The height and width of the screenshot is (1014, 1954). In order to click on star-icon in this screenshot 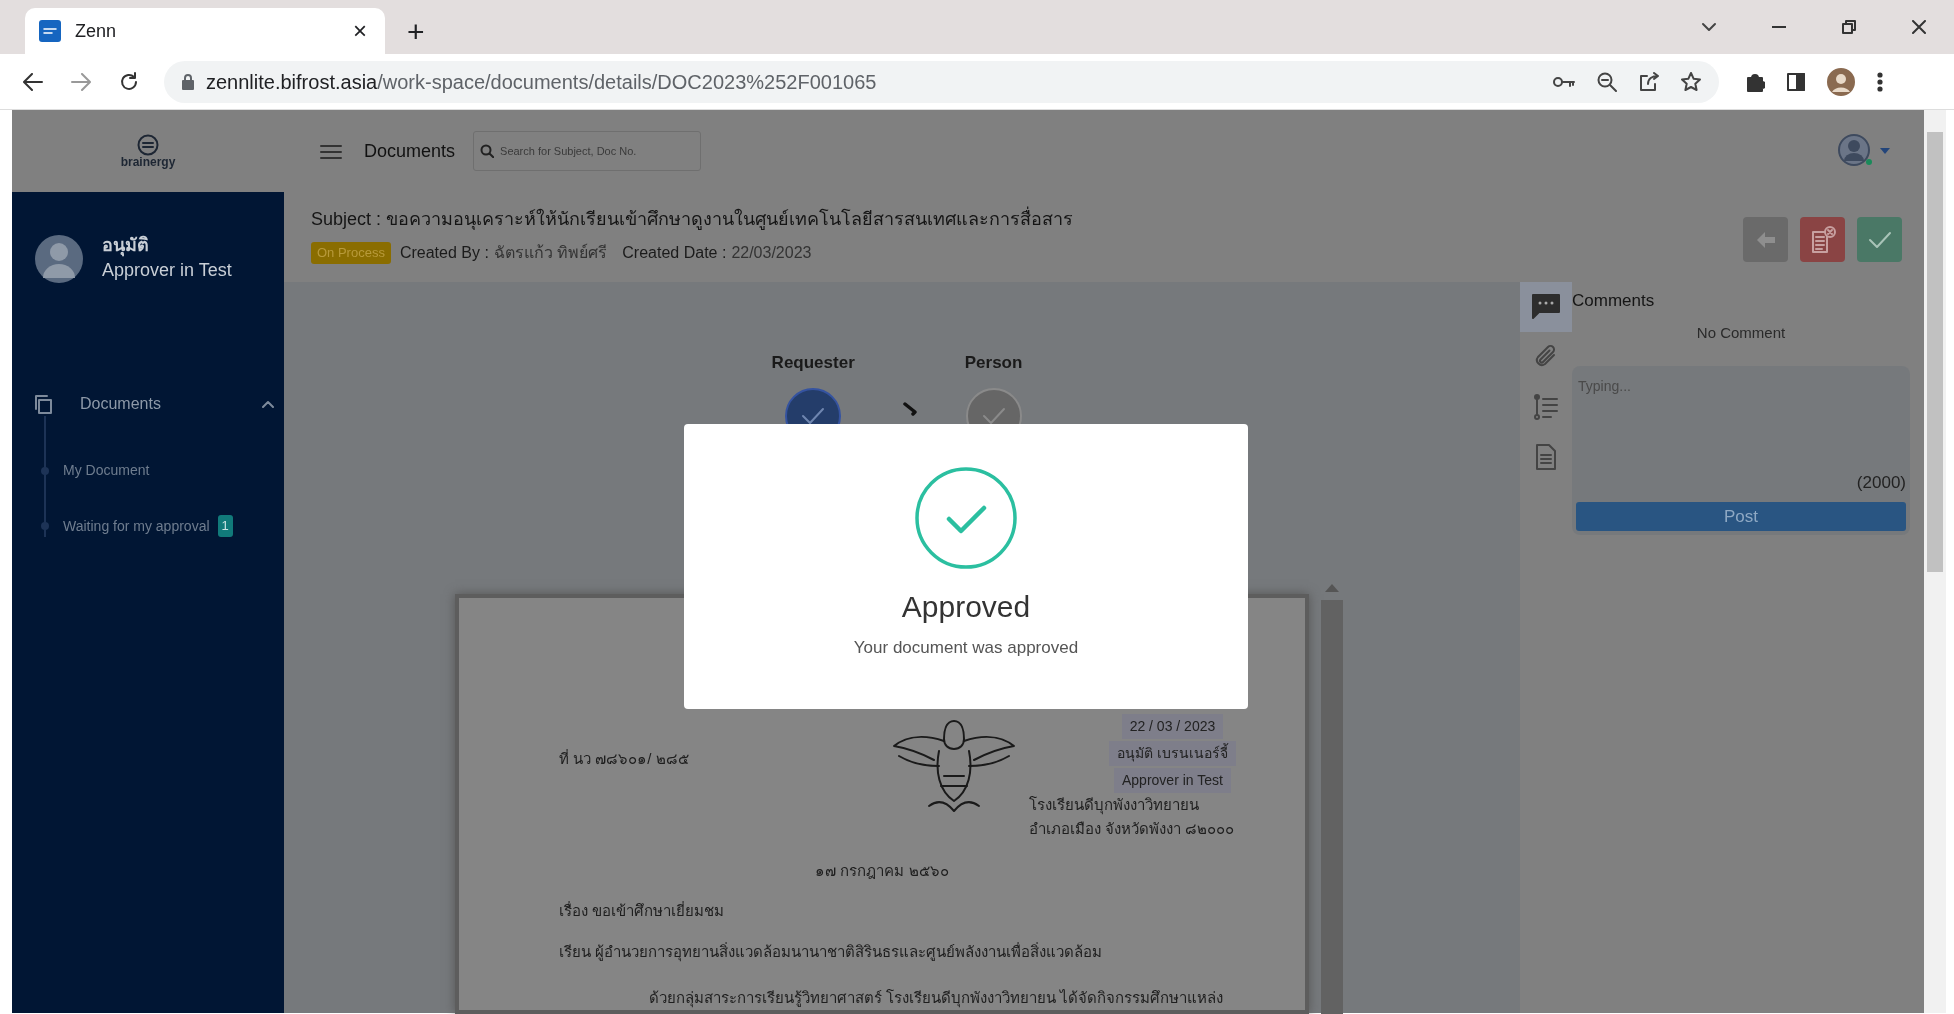, I will do `click(1691, 81)`.